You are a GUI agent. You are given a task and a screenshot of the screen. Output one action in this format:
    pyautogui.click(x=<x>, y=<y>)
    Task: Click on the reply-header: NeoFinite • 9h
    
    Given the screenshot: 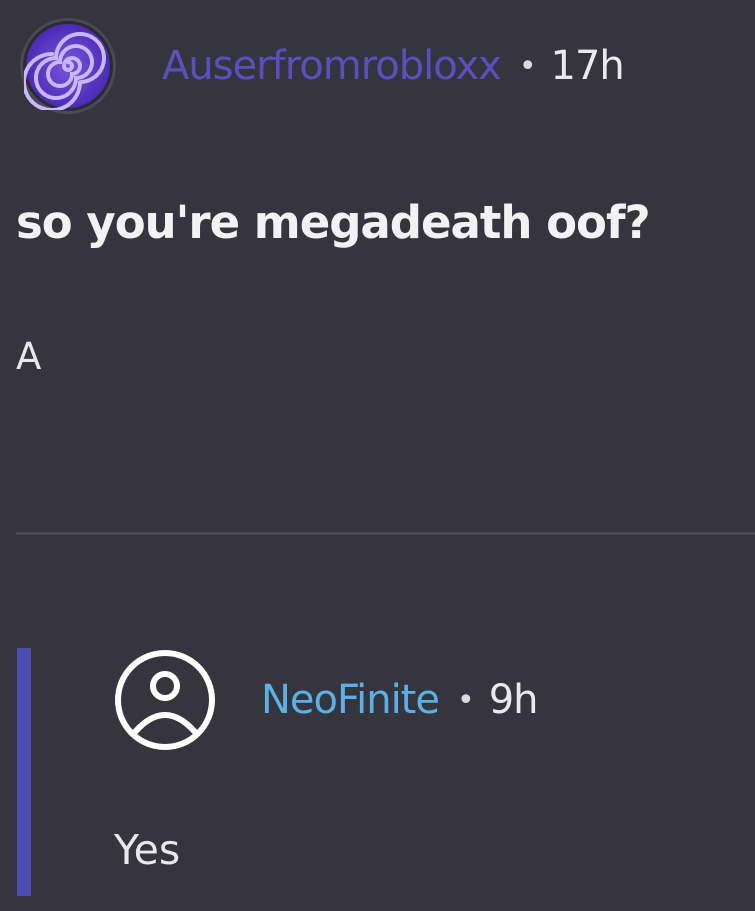 What is the action you would take?
    pyautogui.click(x=325, y=700)
    